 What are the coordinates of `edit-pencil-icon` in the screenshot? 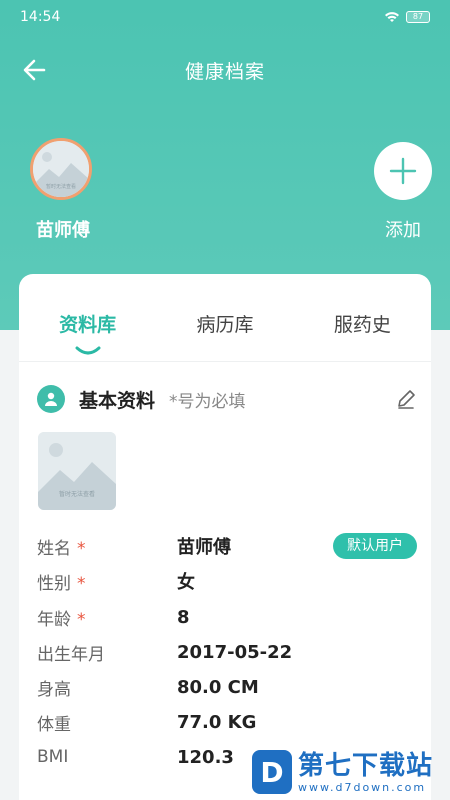 It's located at (406, 399).